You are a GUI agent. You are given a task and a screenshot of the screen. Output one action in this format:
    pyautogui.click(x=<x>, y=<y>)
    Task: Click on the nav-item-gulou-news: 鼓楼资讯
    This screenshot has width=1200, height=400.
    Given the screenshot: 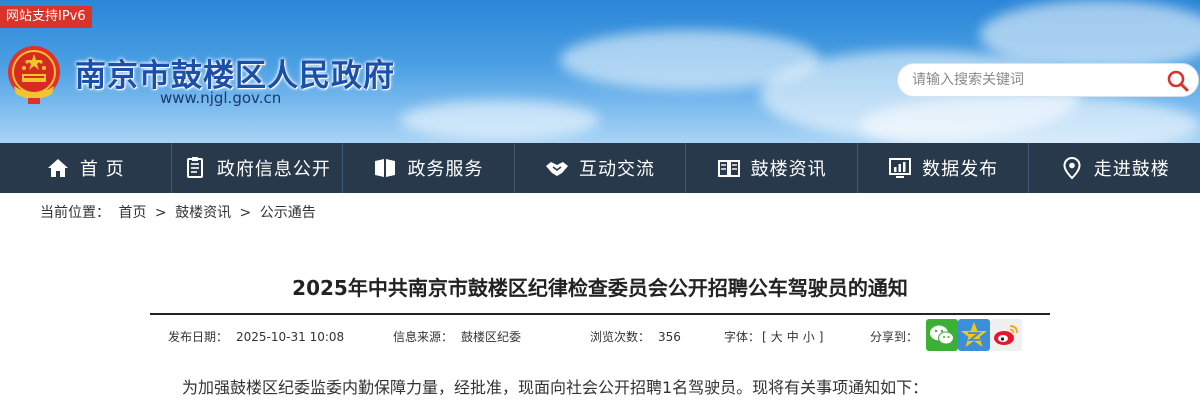 What is the action you would take?
    pyautogui.click(x=772, y=168)
    